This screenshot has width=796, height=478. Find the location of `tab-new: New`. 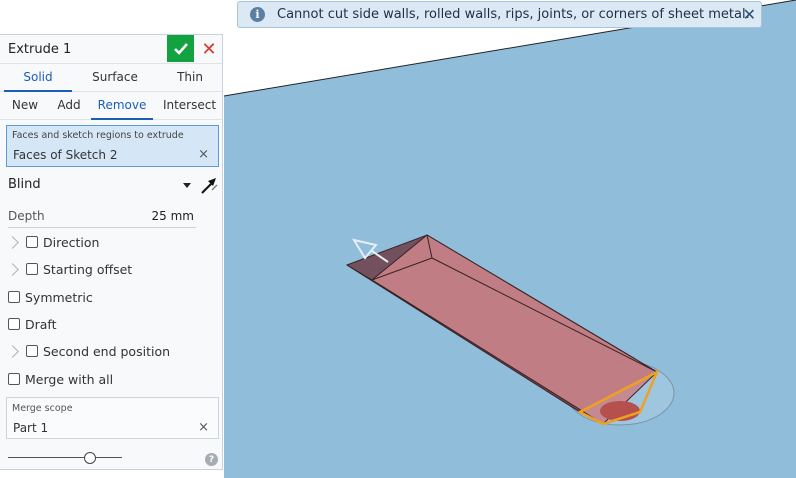

tab-new: New is located at coordinates (25, 105).